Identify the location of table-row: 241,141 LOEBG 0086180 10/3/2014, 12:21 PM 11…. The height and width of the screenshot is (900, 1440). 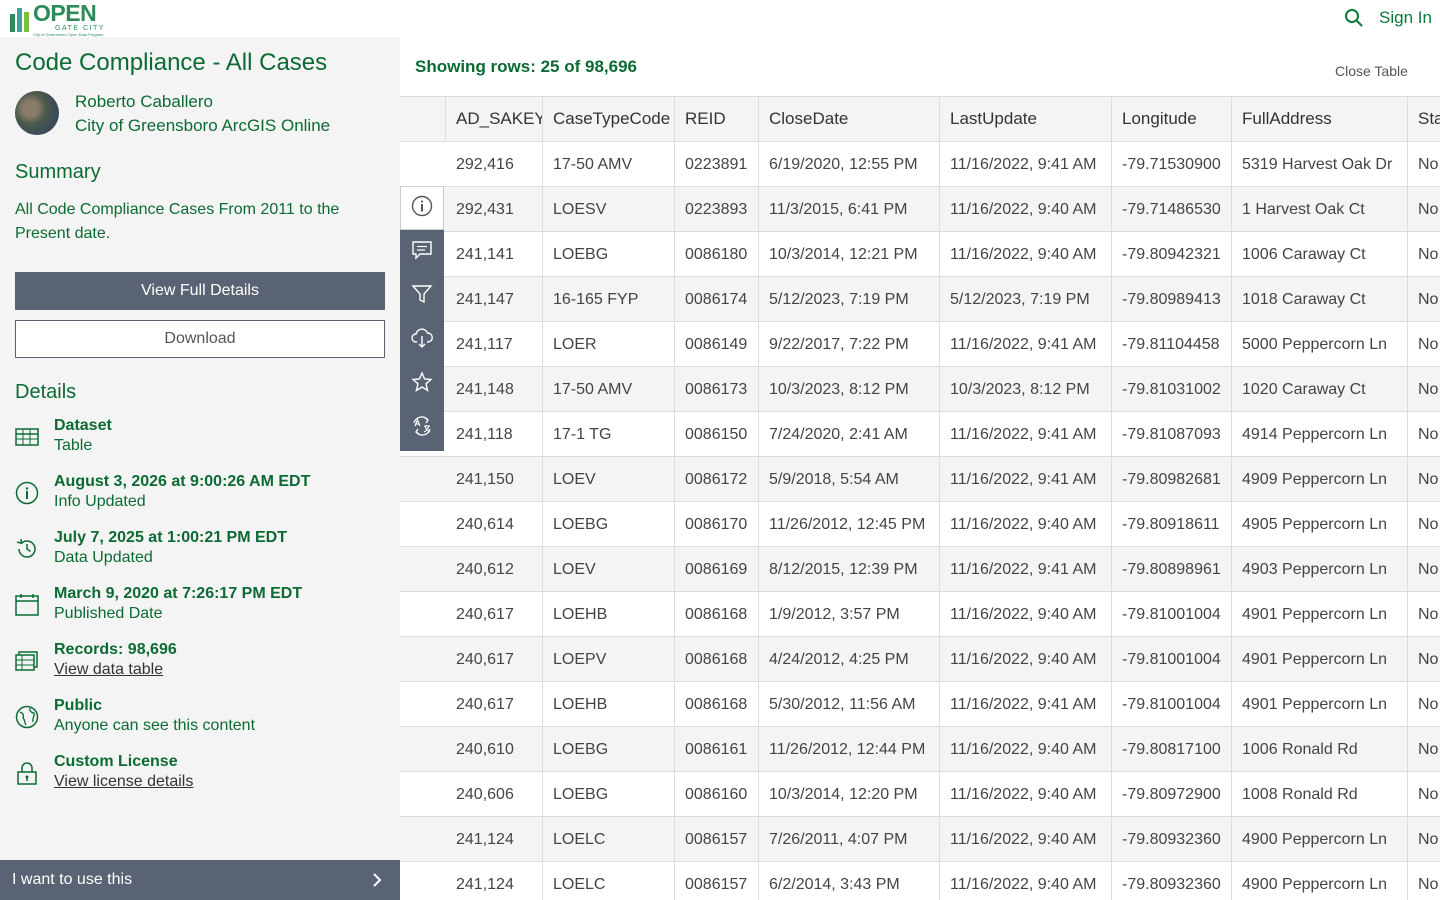
(920, 254).